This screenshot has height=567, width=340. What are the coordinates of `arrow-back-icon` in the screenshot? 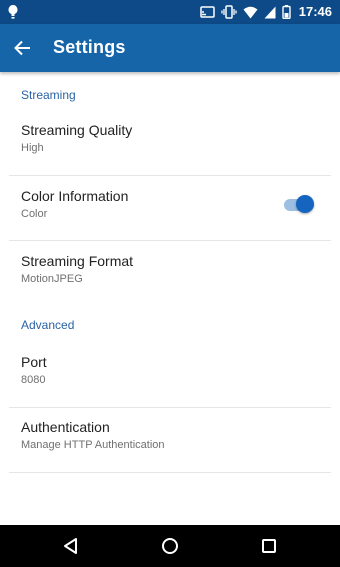 It's located at (22, 48).